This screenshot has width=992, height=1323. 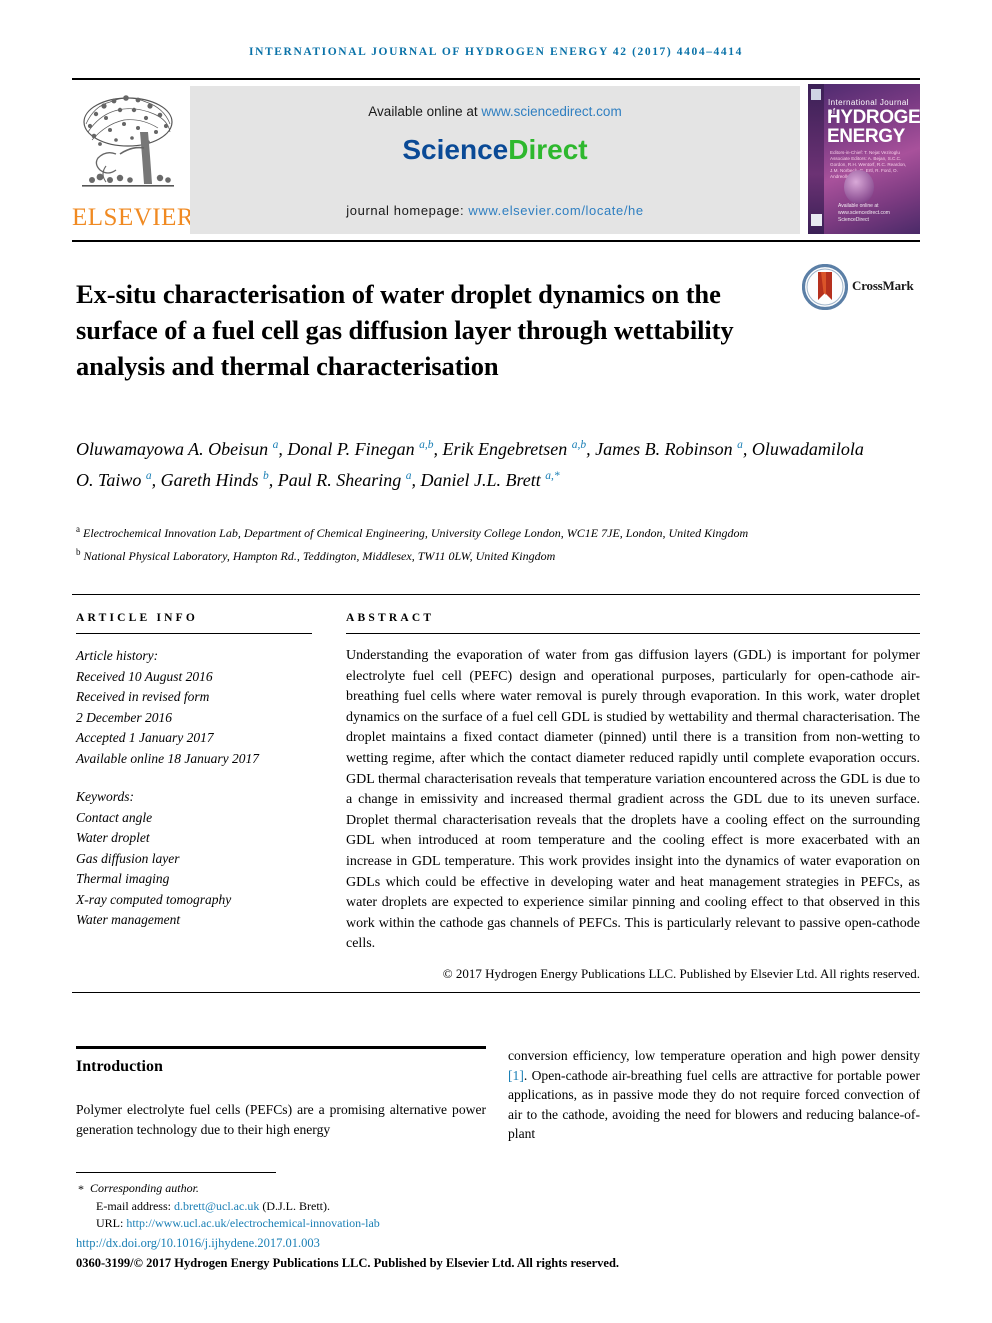 What do you see at coordinates (873, 117) in the screenshot?
I see `cover-title-line-1: HYDROGEN` at bounding box center [873, 117].